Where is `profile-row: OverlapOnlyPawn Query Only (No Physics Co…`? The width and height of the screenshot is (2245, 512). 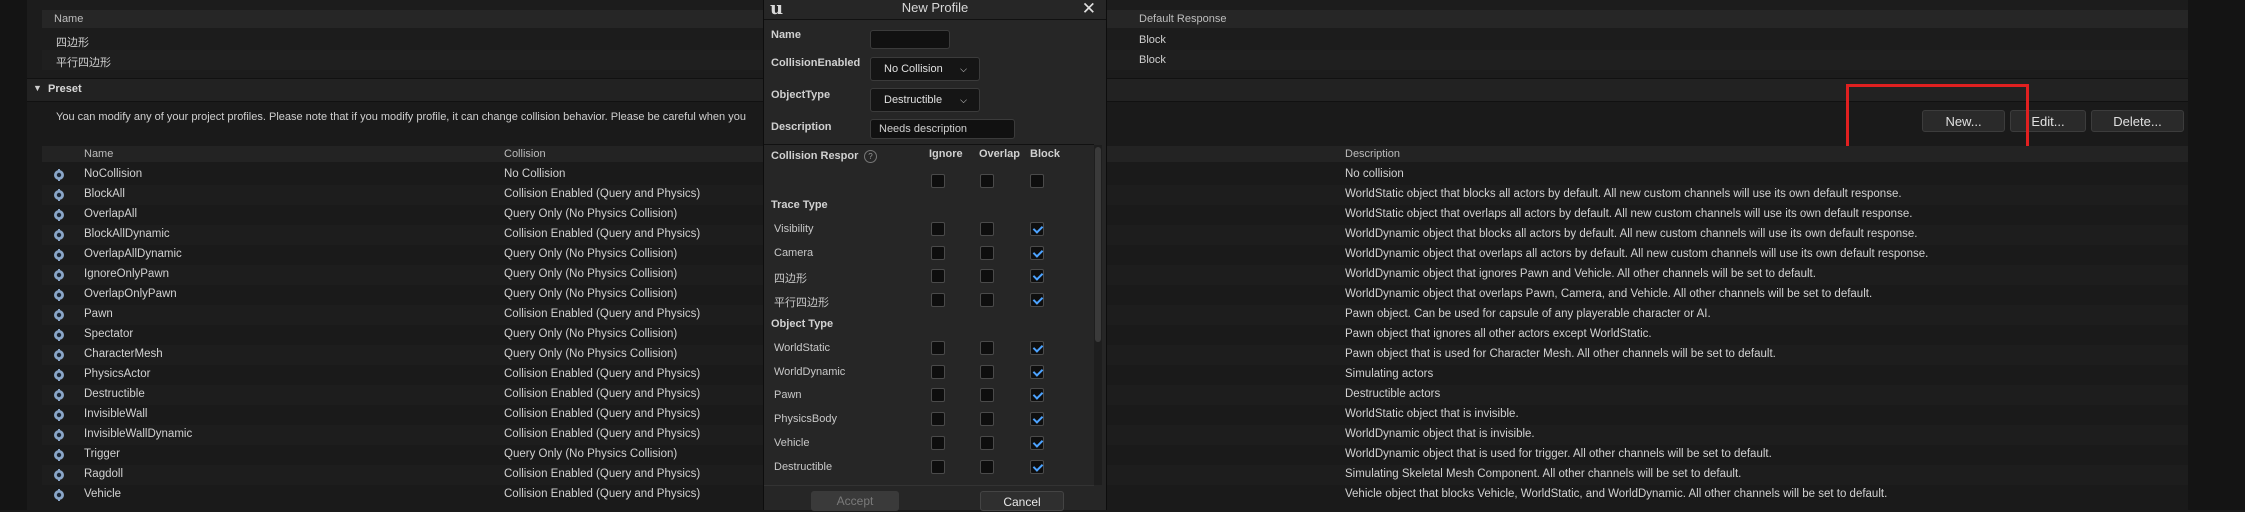
profile-row: OverlapOnlyPawn Query Only (No Physics Co… is located at coordinates (1115, 295).